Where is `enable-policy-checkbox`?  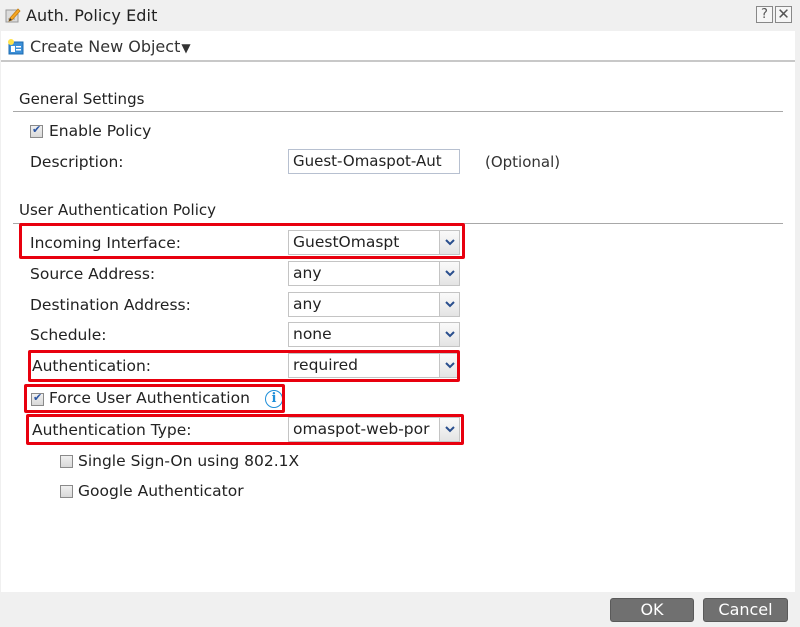 enable-policy-checkbox is located at coordinates (36, 130).